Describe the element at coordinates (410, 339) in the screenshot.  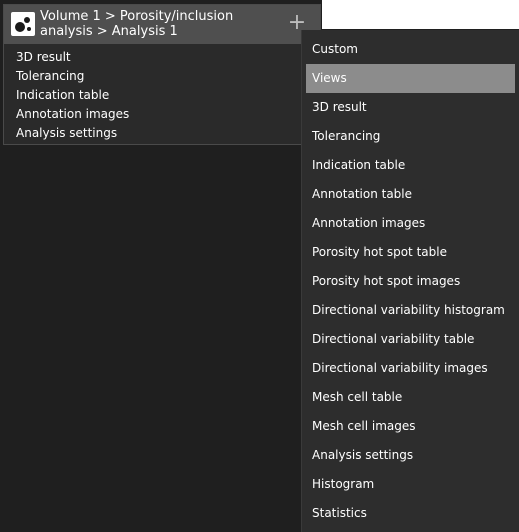
I see `menu-item-directional-variability-table: Directional variability table` at that location.